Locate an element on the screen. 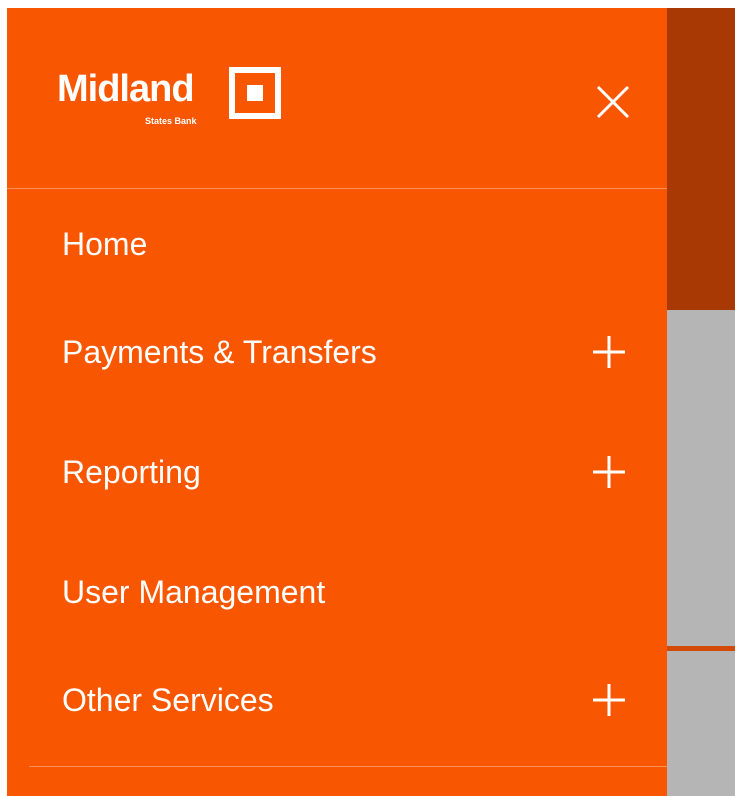  menu-item-payments-transfers: Payments & Transfers is located at coordinates (337, 352).